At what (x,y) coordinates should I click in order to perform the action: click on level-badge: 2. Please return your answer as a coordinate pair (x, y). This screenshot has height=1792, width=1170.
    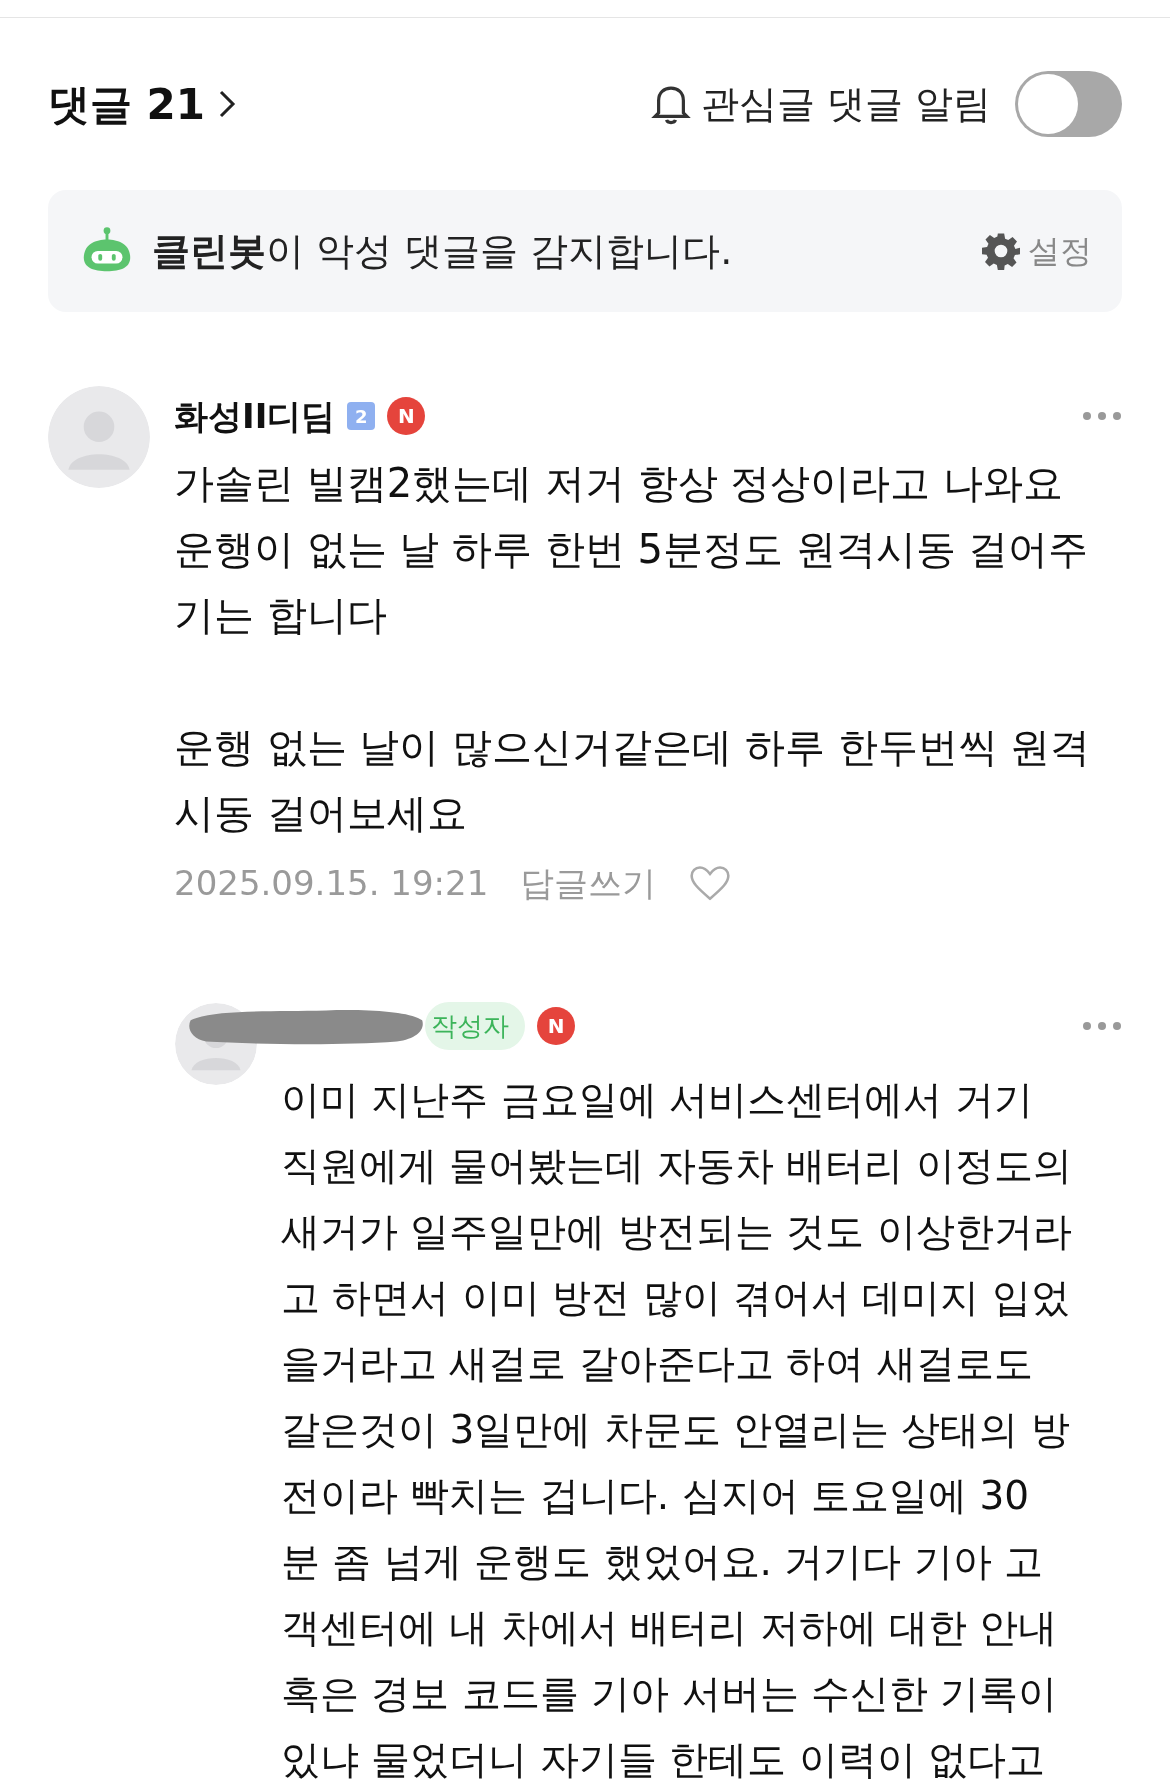
    Looking at the image, I should click on (361, 416).